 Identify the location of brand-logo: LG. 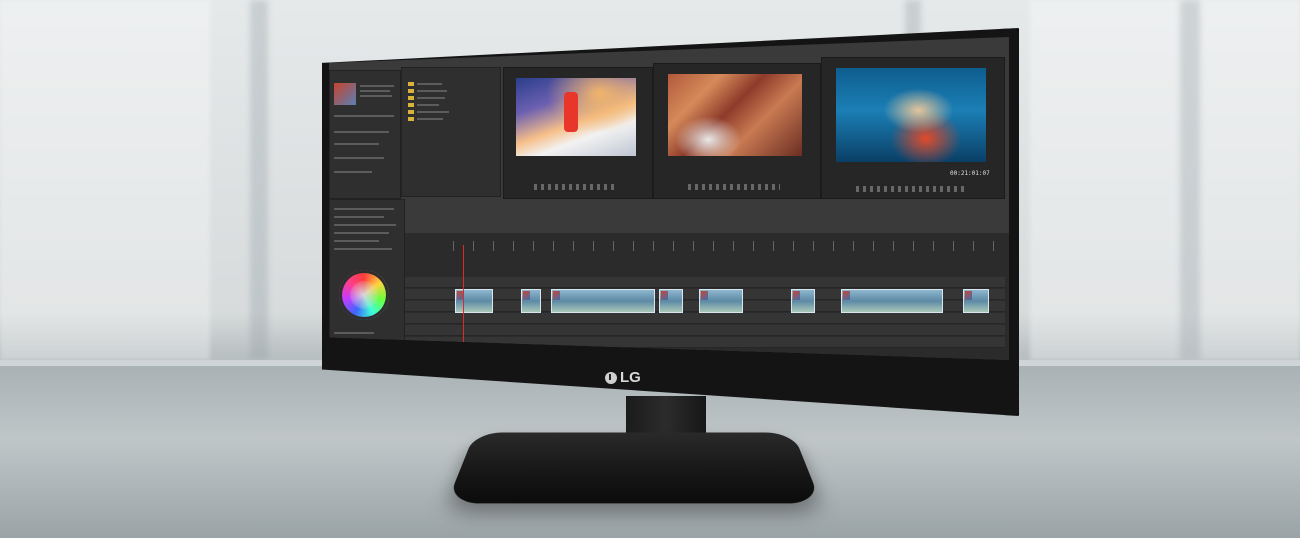
(623, 377).